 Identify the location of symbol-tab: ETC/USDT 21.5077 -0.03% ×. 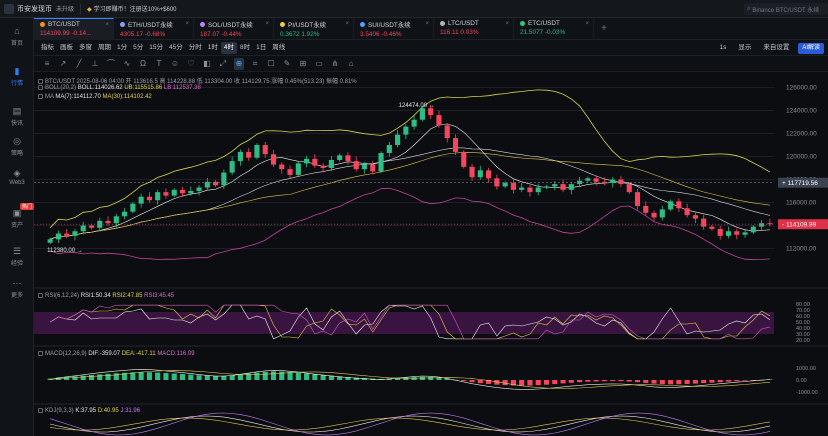
(554, 29).